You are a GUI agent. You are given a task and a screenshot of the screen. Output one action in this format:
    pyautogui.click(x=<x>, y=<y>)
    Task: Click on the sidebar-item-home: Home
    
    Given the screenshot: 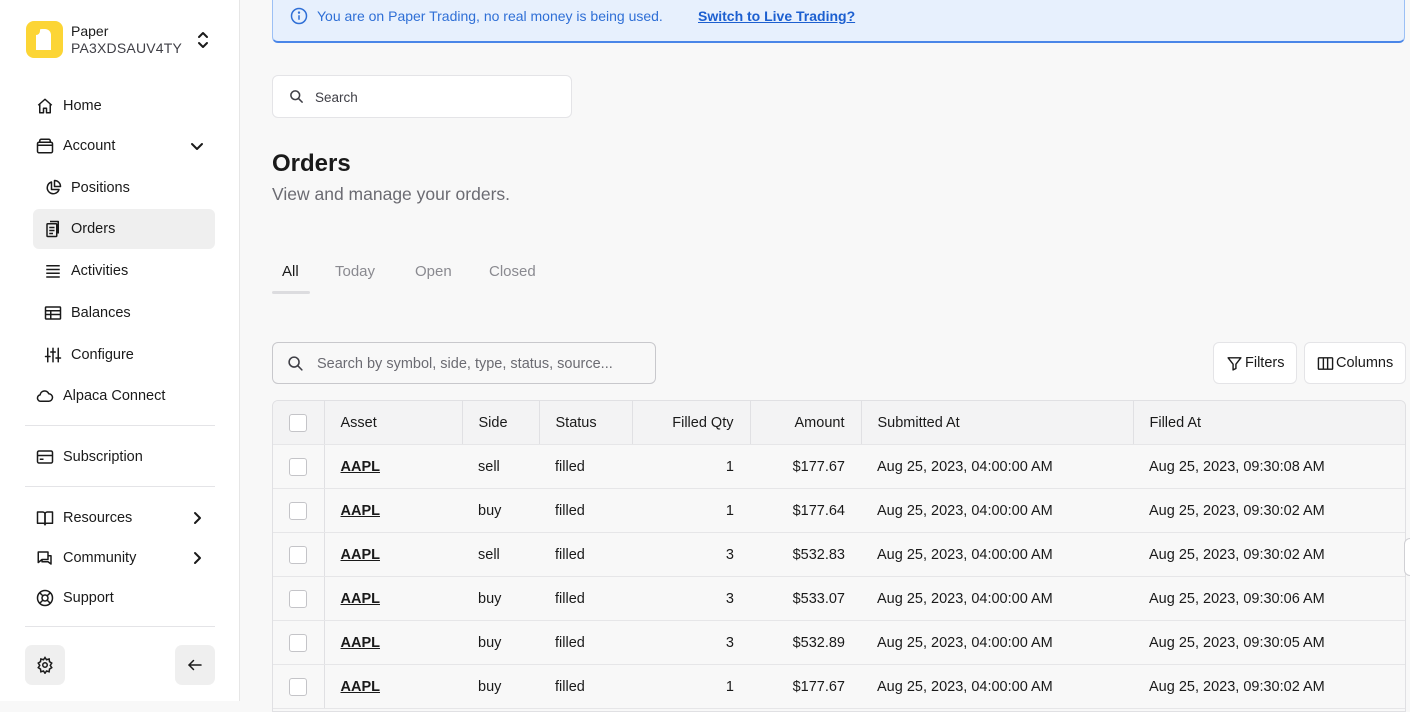 What is the action you would take?
    pyautogui.click(x=124, y=106)
    